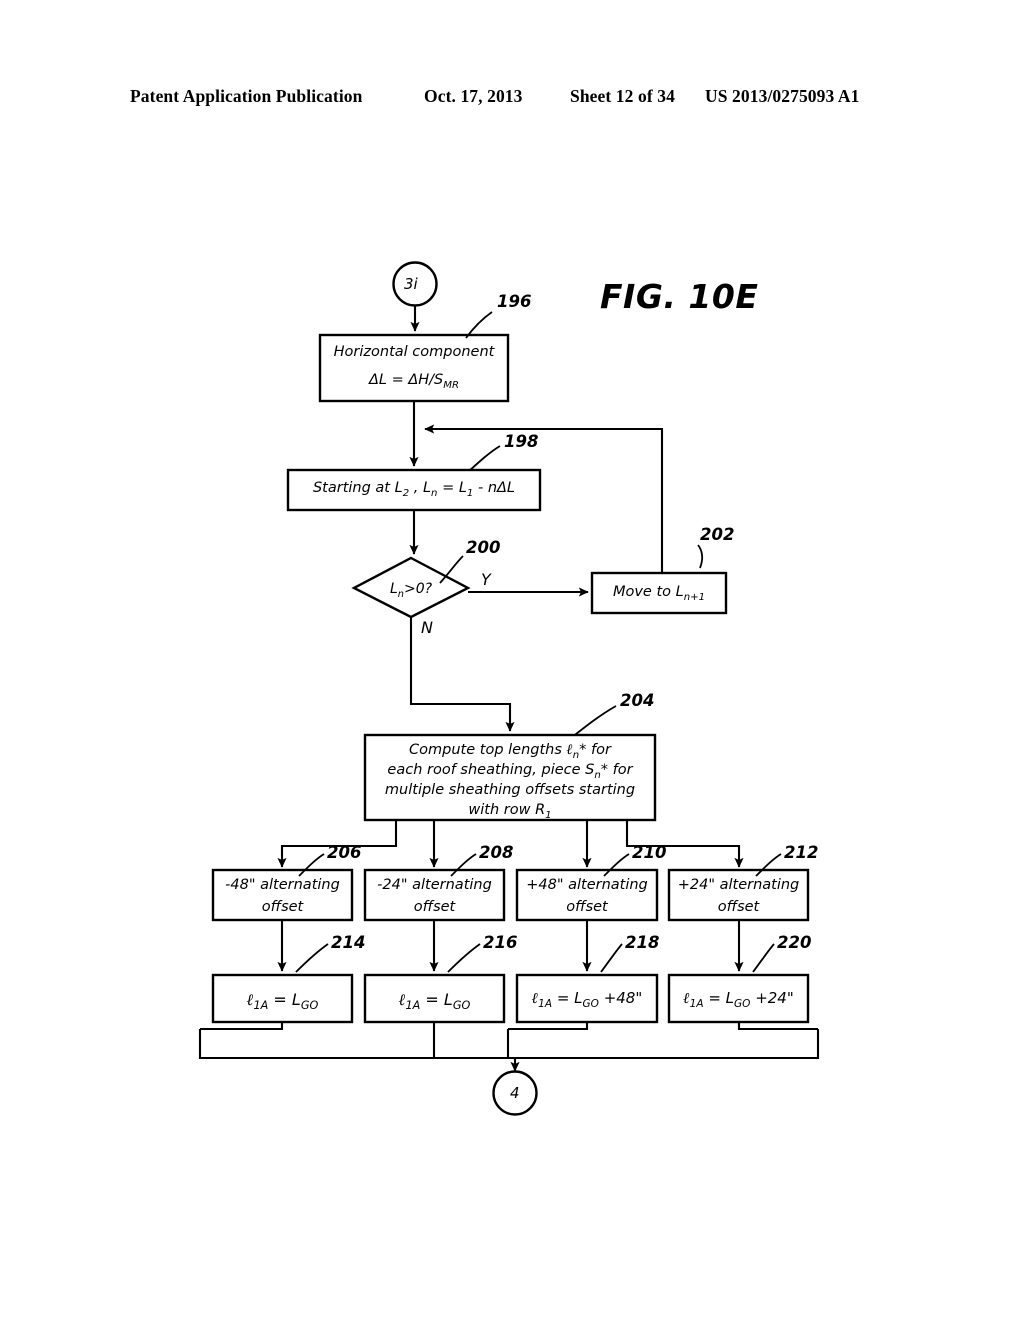  What do you see at coordinates (486, 579) in the screenshot?
I see `branch-label-yes: Y` at bounding box center [486, 579].